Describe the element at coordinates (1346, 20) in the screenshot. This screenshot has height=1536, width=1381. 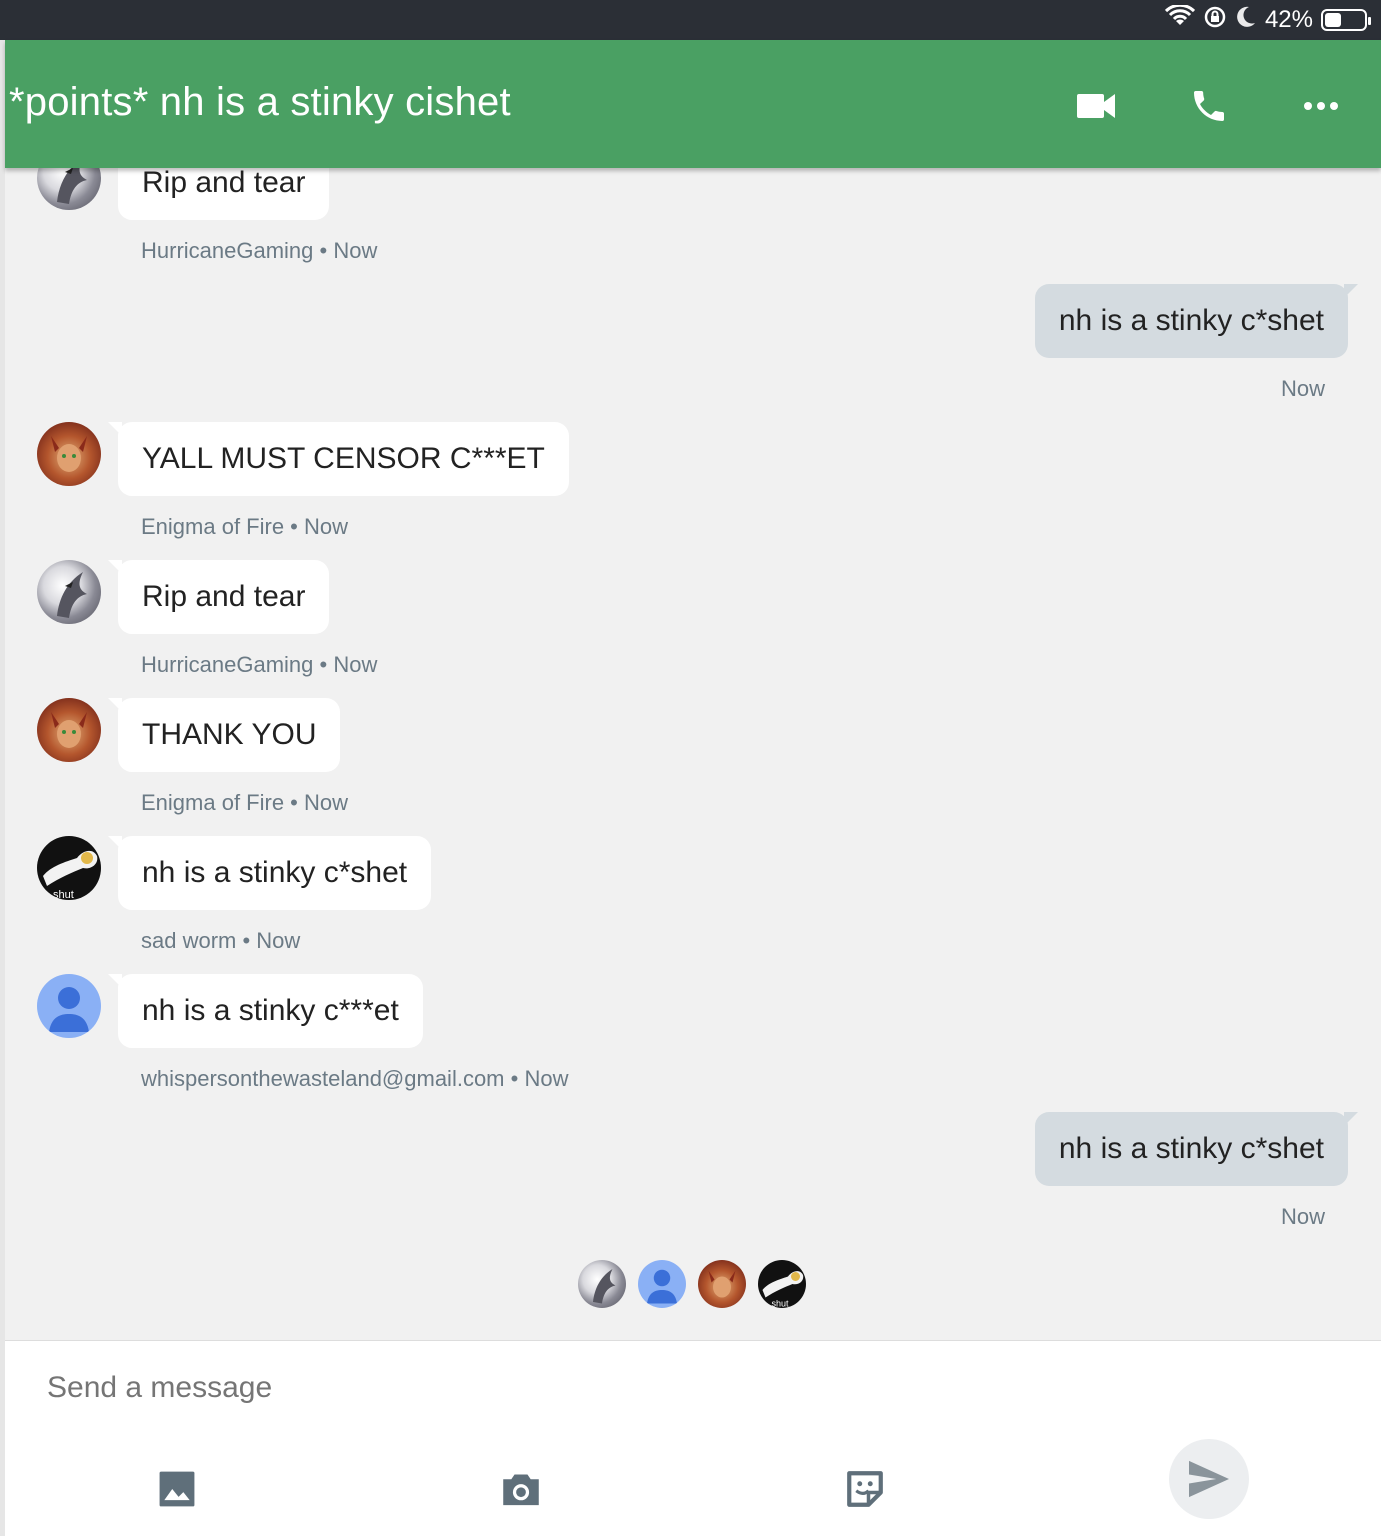
I see `battery-icon` at that location.